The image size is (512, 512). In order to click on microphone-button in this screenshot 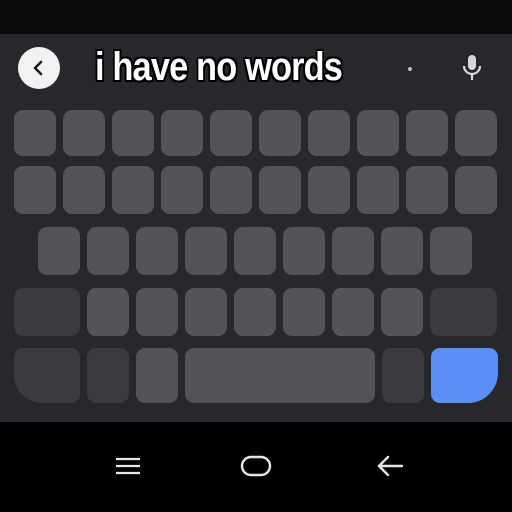, I will do `click(472, 68)`.